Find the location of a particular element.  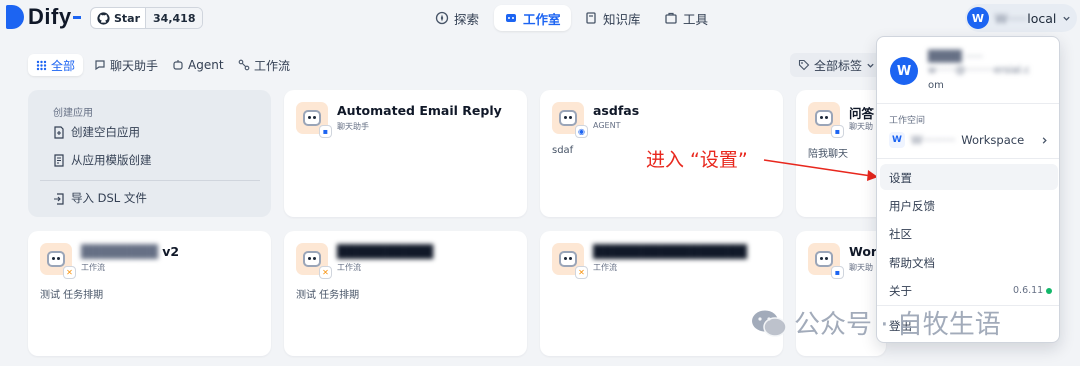

create-from-template-button: 从应用模版创建 is located at coordinates (102, 160).